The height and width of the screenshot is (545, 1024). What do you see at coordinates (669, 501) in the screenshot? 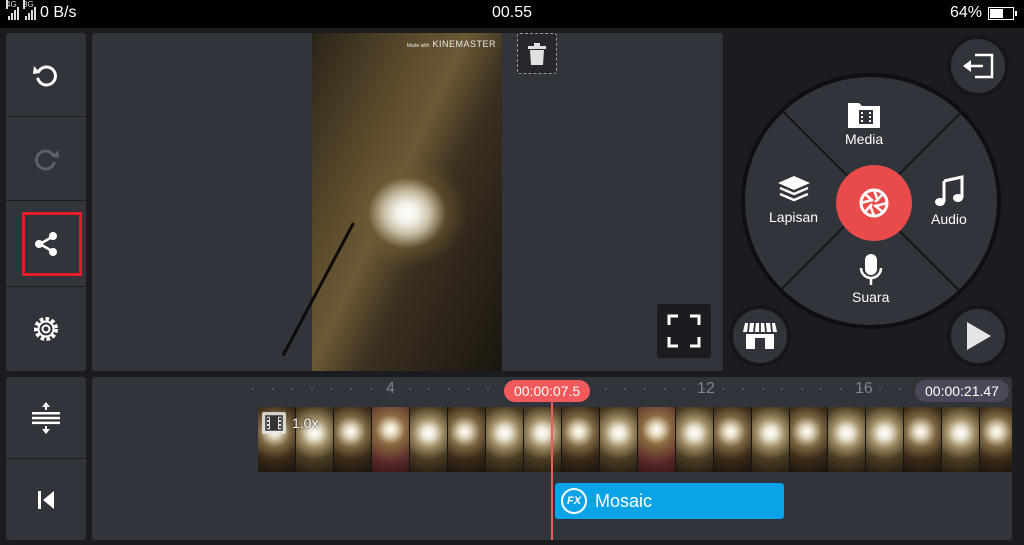
I see `effect-clip-mosaic: FX Mosaic` at bounding box center [669, 501].